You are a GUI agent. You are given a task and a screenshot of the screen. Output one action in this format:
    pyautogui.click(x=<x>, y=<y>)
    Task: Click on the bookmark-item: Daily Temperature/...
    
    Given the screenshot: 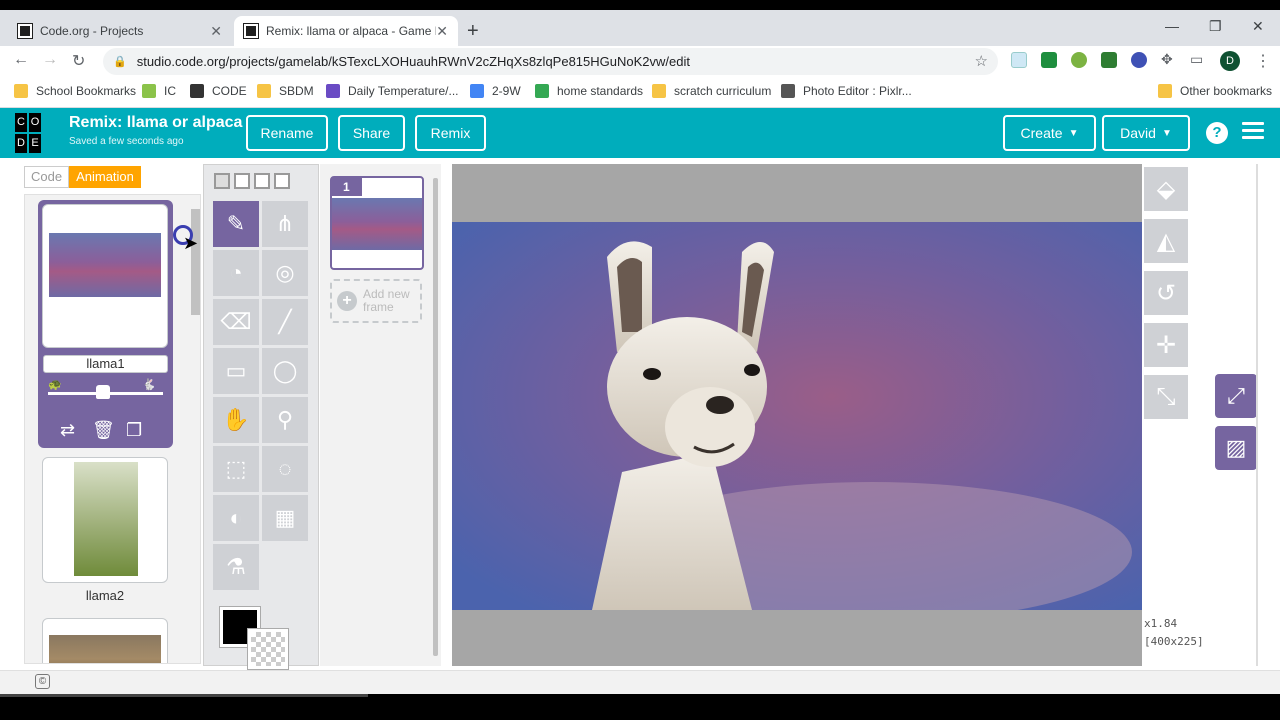 What is the action you would take?
    pyautogui.click(x=392, y=91)
    